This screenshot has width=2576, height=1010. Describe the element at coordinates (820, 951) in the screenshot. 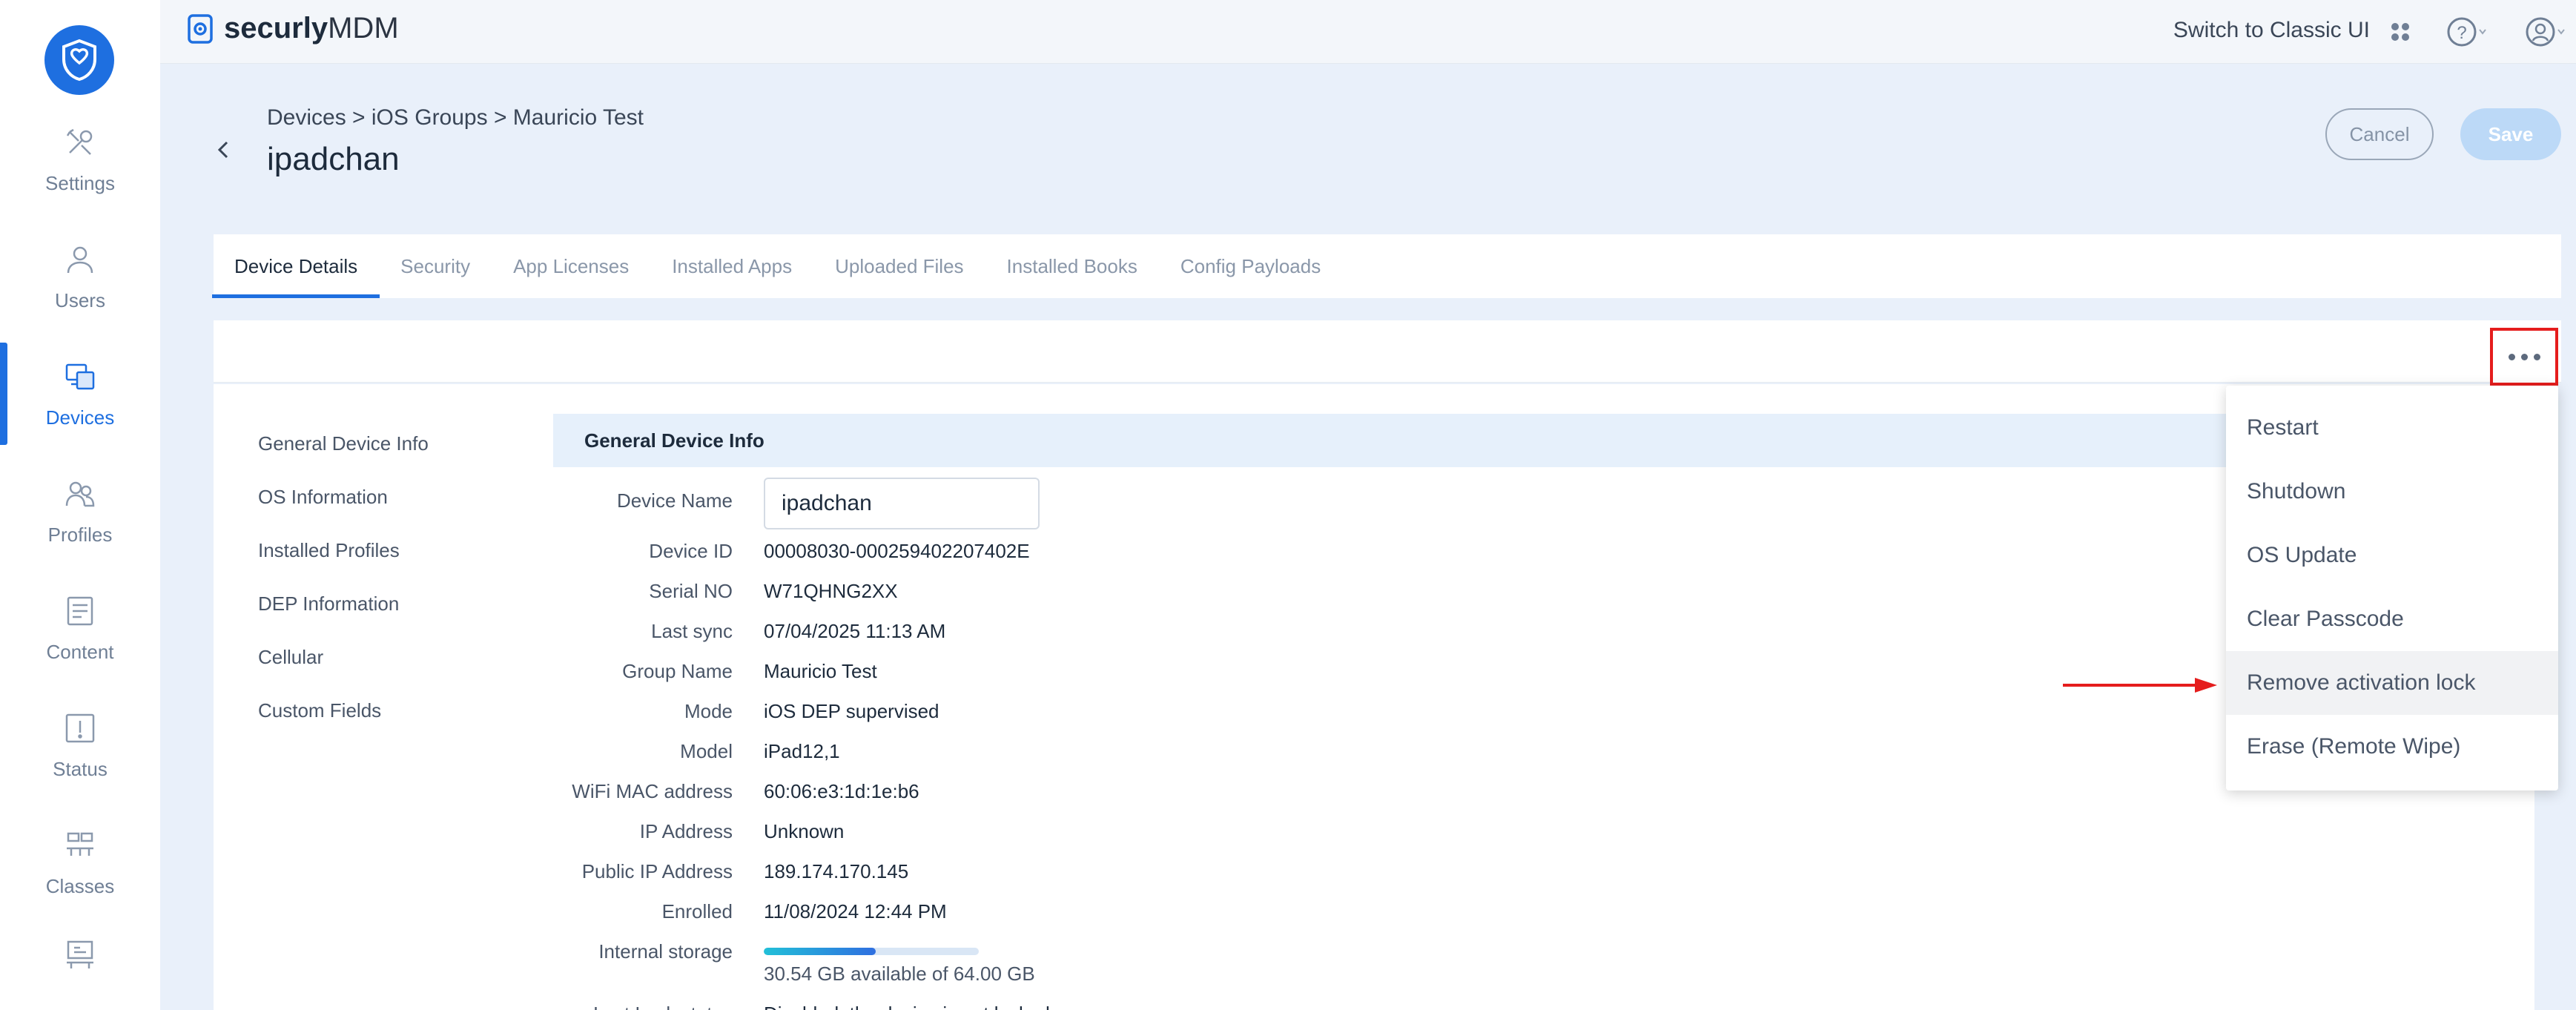

I see `storage-progress-fill` at that location.